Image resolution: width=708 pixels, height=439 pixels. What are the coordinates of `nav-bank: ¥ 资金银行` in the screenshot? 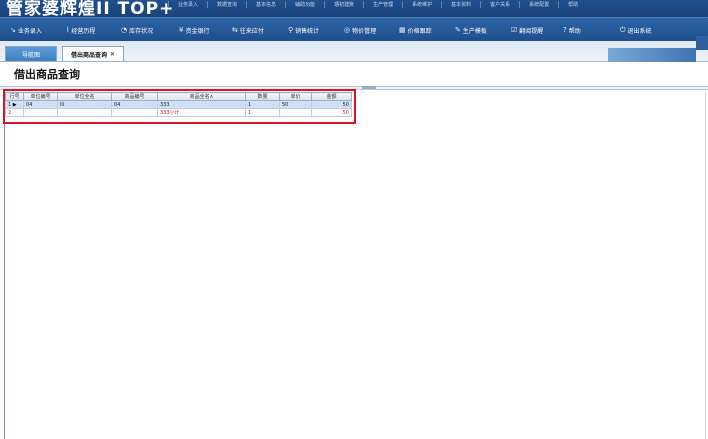 It's located at (194, 30).